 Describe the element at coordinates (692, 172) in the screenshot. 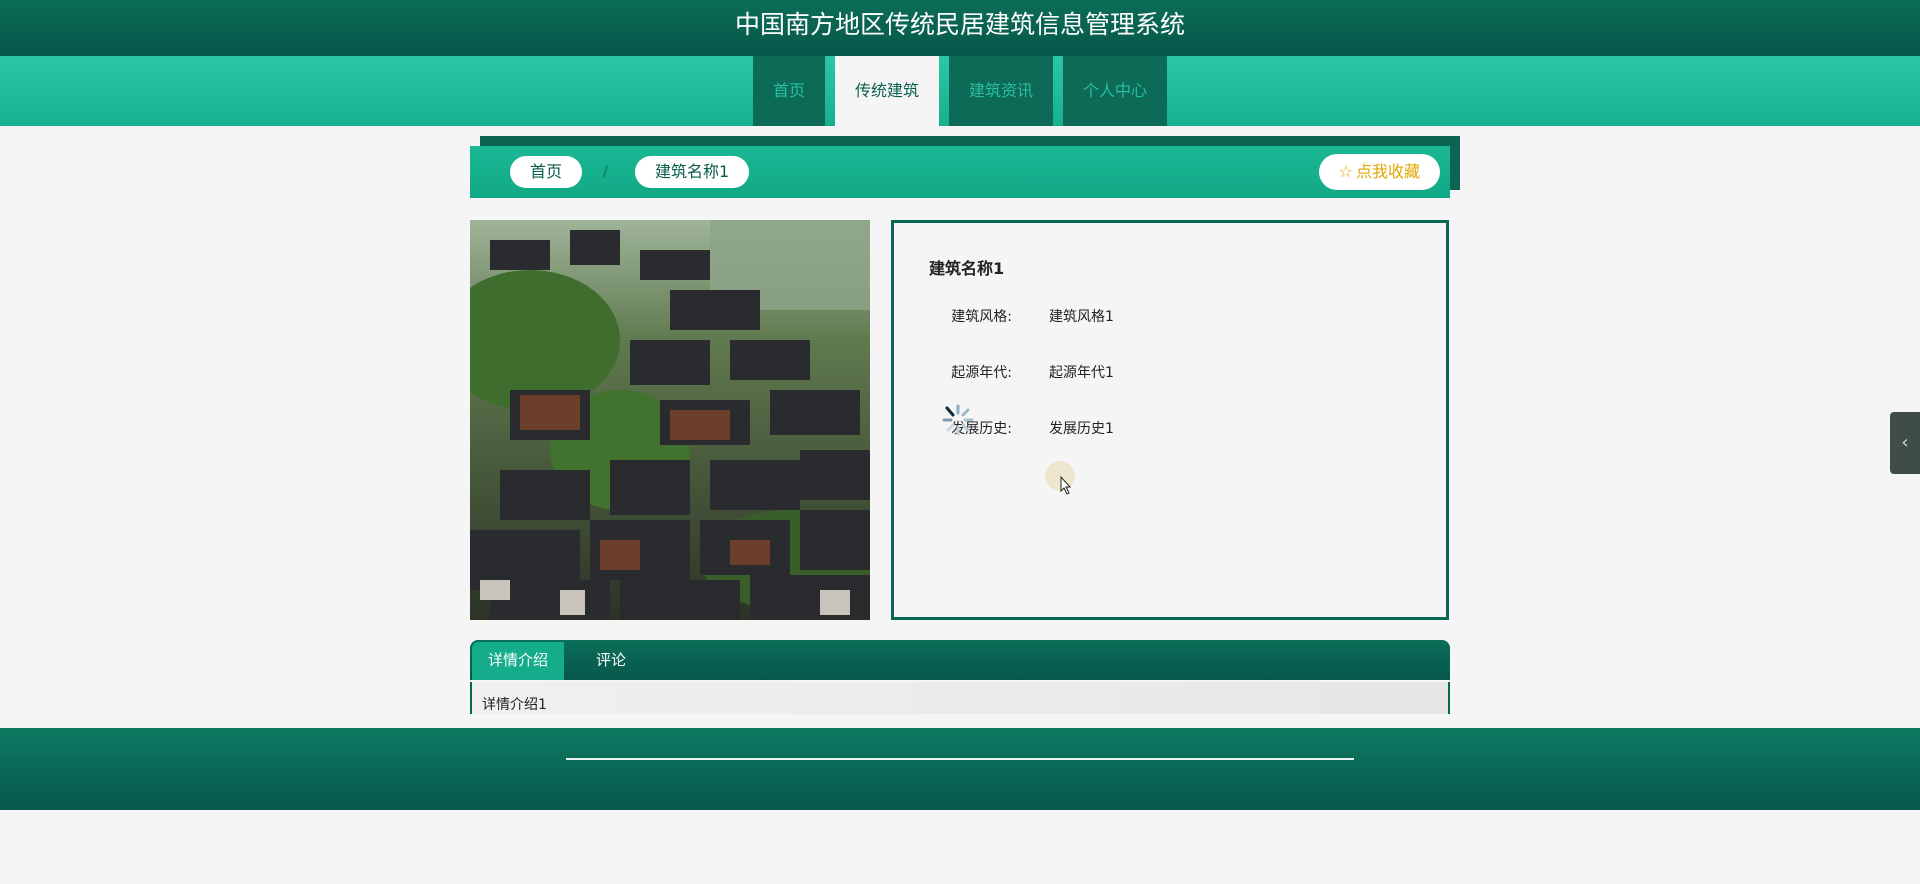

I see `breadcrumb-current: 建筑名称1` at that location.